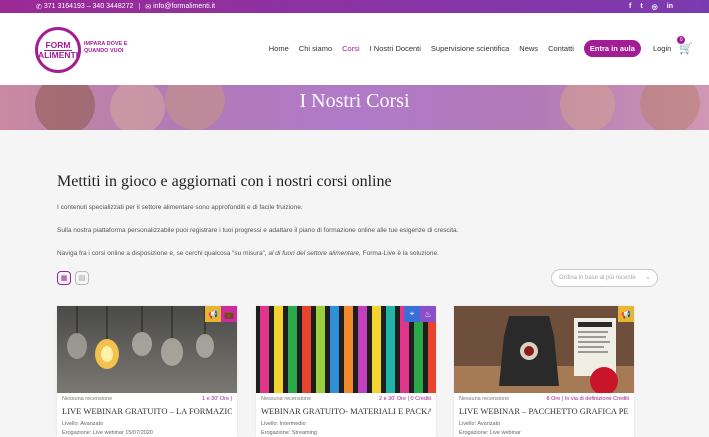  Describe the element at coordinates (354, 101) in the screenshot. I see `page-title: I Nostri Corsi` at that location.